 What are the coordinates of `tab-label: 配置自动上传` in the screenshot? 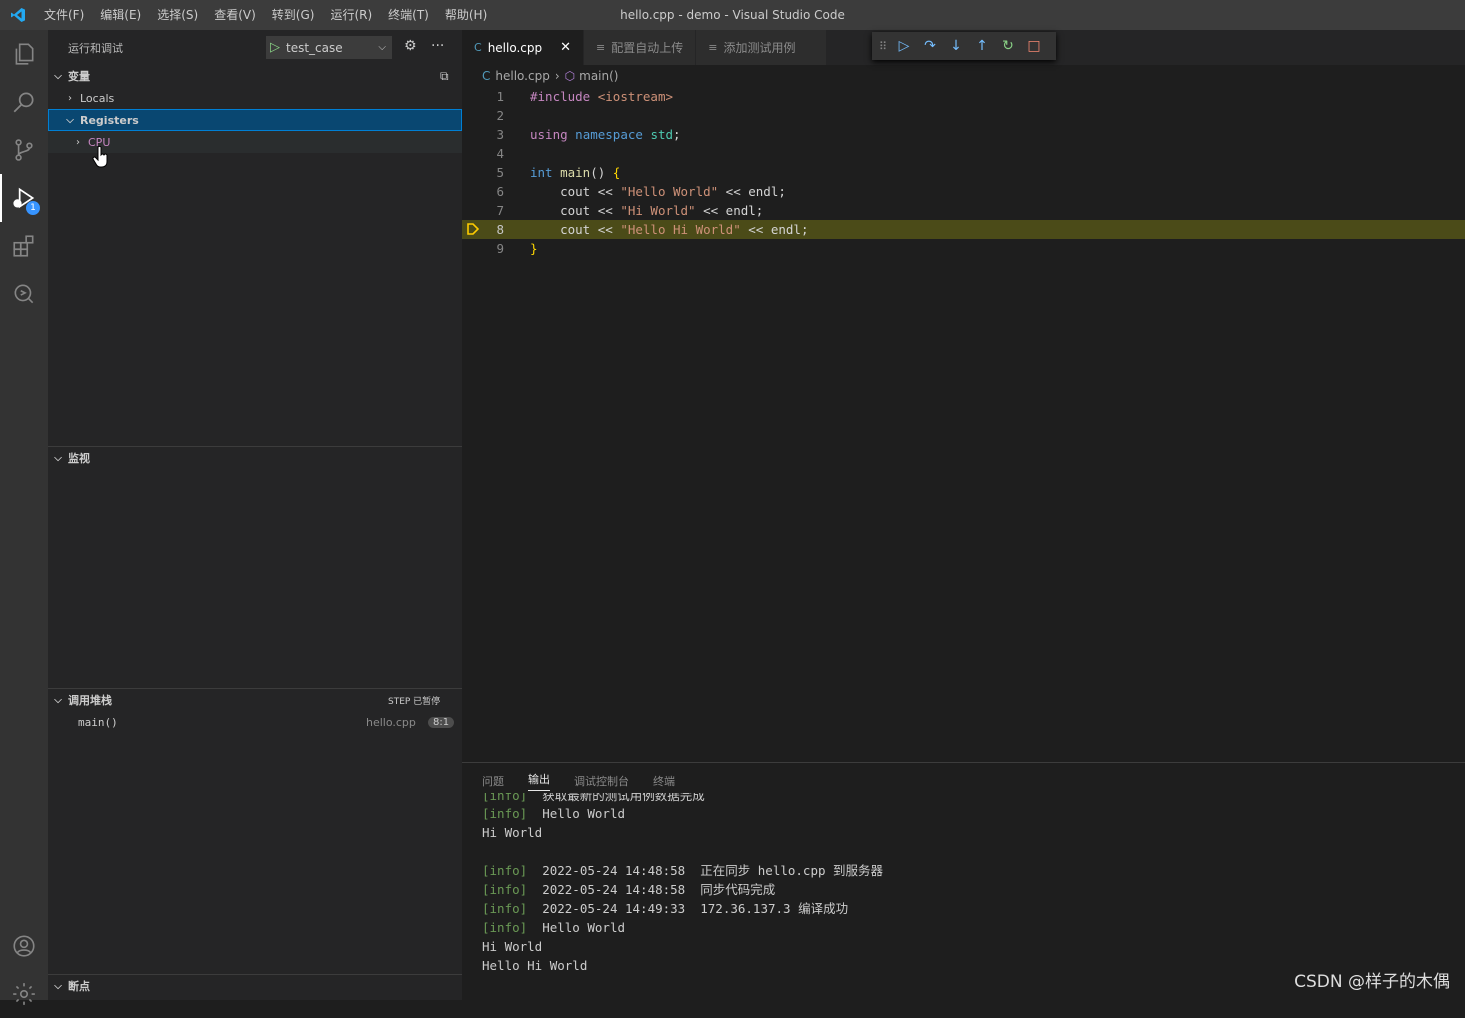 It's located at (647, 48).